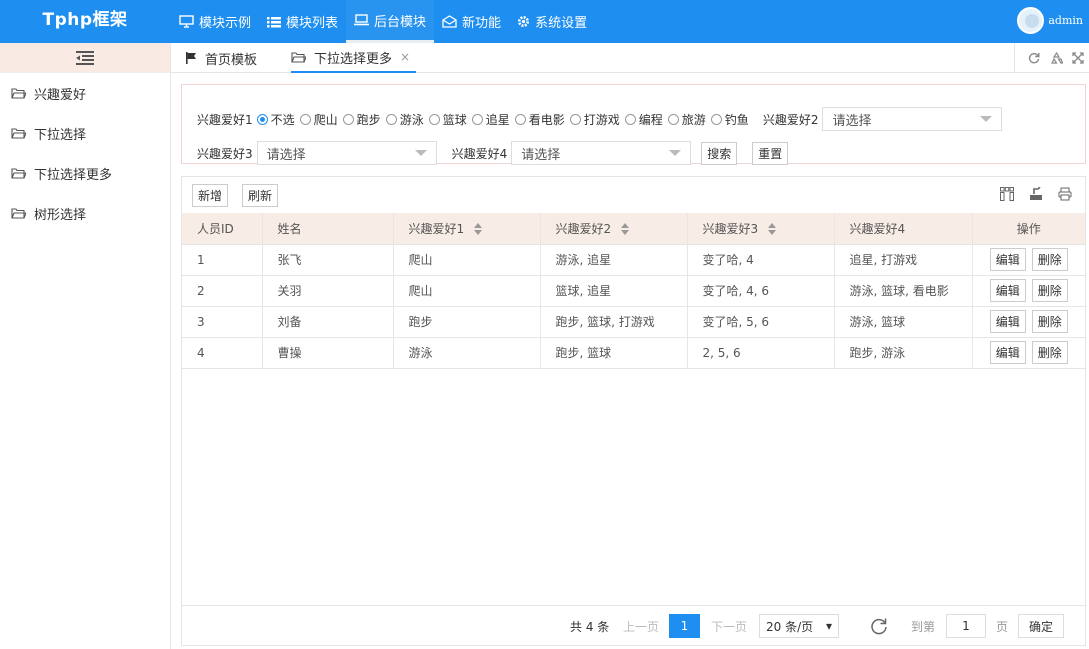 The width and height of the screenshot is (1089, 649). What do you see at coordinates (1056, 58) in the screenshot?
I see `recycle-icon` at bounding box center [1056, 58].